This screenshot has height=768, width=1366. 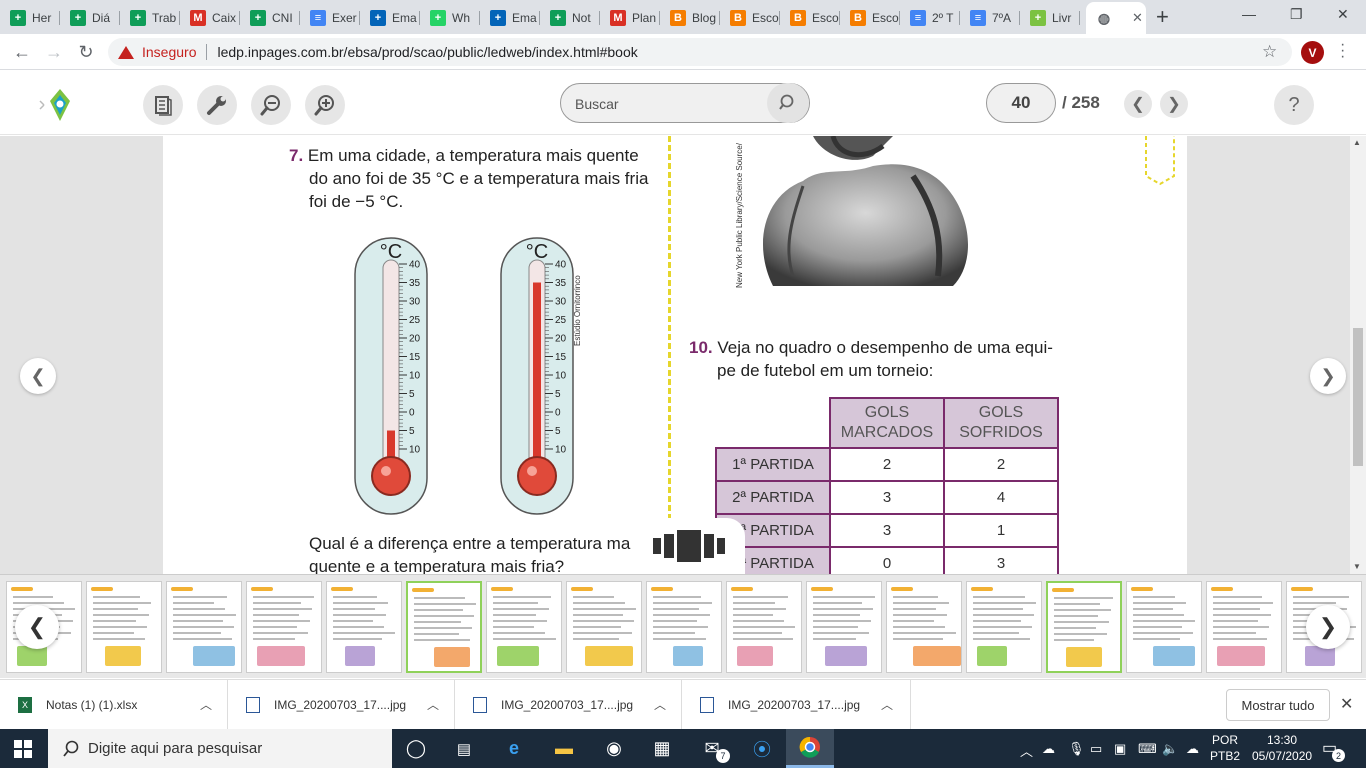 What do you see at coordinates (990, 18) in the screenshot?
I see `browser-tab: ≡ 7ºA` at bounding box center [990, 18].